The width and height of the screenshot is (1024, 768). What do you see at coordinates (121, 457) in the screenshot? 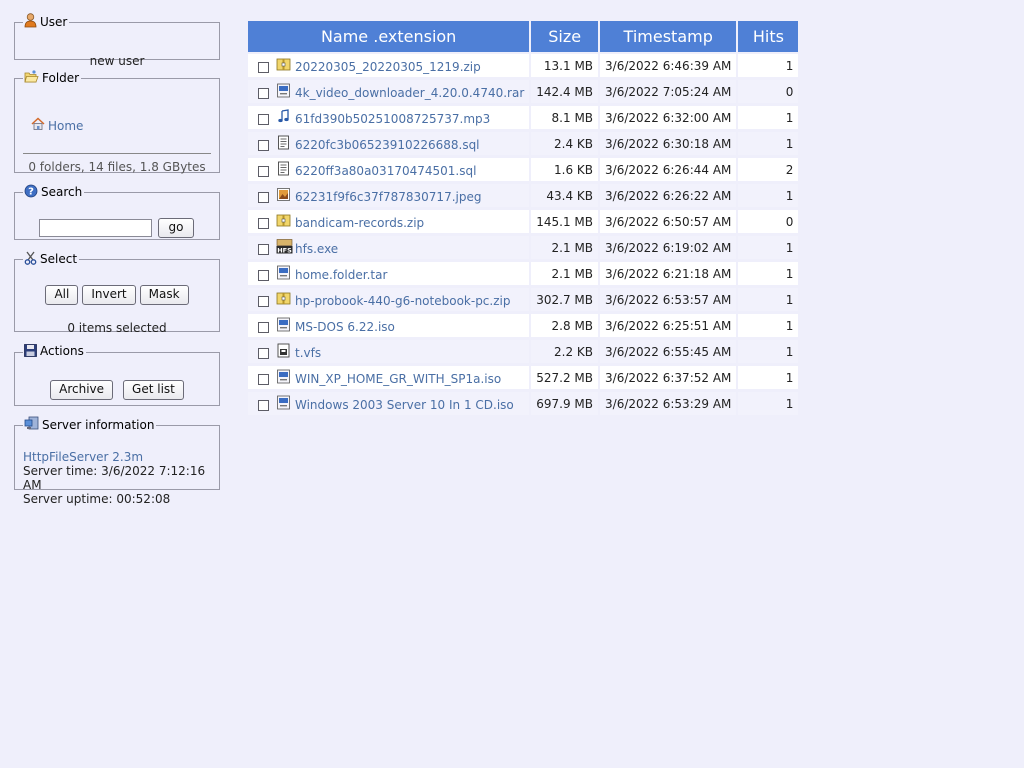
I see `server-version-link: HttpFileServer 2.3m` at bounding box center [121, 457].